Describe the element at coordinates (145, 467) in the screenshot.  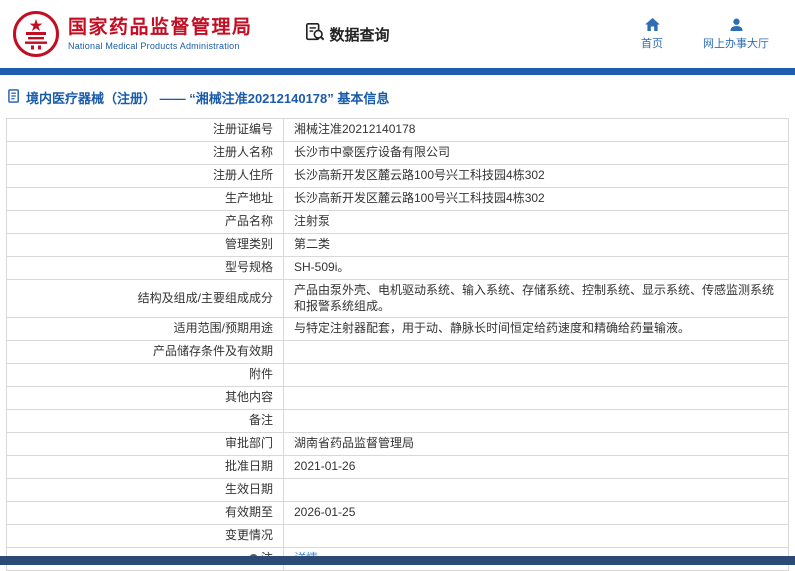
I see `row-label: 批准日期` at that location.